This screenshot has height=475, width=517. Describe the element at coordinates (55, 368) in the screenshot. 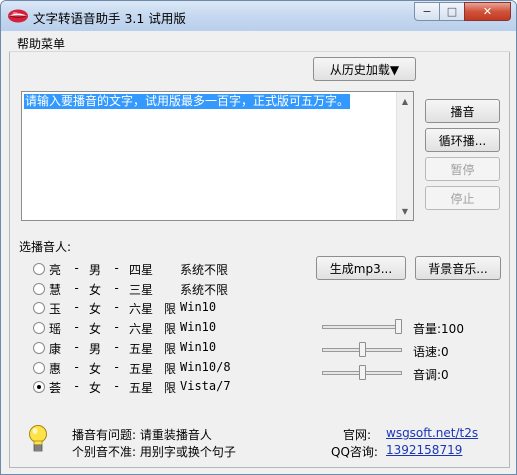

I see `speaker-name: 惠` at that location.